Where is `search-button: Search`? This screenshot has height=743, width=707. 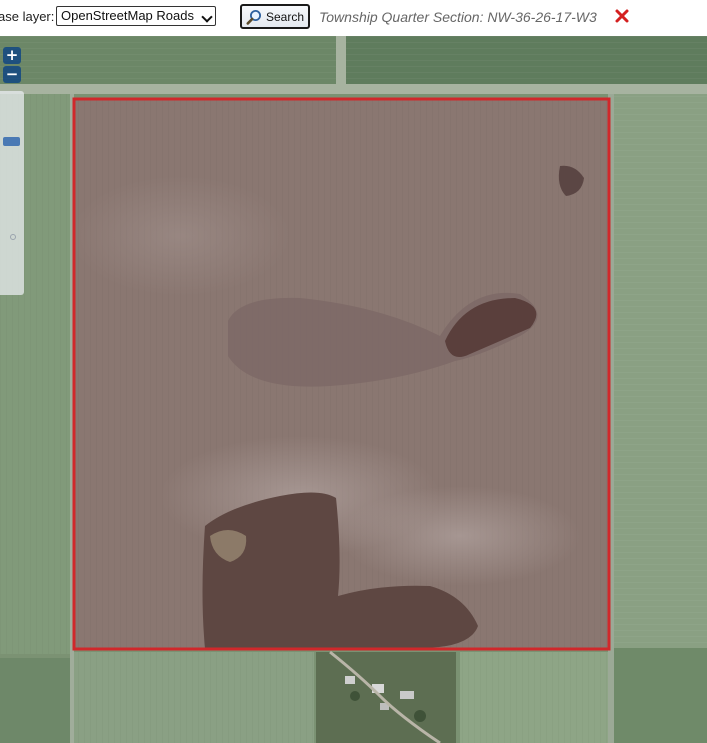 search-button: Search is located at coordinates (275, 16).